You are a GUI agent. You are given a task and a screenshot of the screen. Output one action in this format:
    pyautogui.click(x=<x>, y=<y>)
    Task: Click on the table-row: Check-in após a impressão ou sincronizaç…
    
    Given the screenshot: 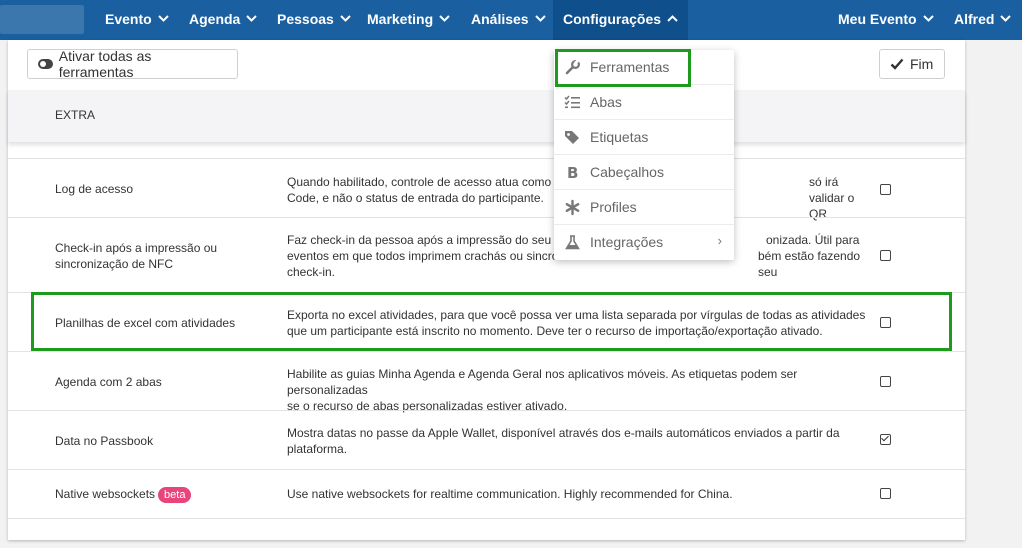 What is the action you would take?
    pyautogui.click(x=486, y=254)
    